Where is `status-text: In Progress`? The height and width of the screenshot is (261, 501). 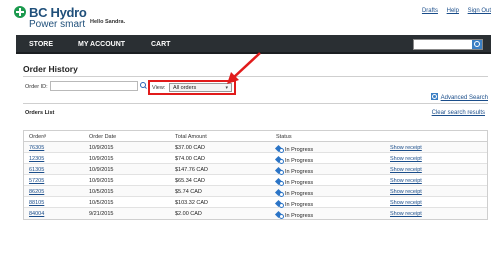 status-text: In Progress is located at coordinates (299, 216).